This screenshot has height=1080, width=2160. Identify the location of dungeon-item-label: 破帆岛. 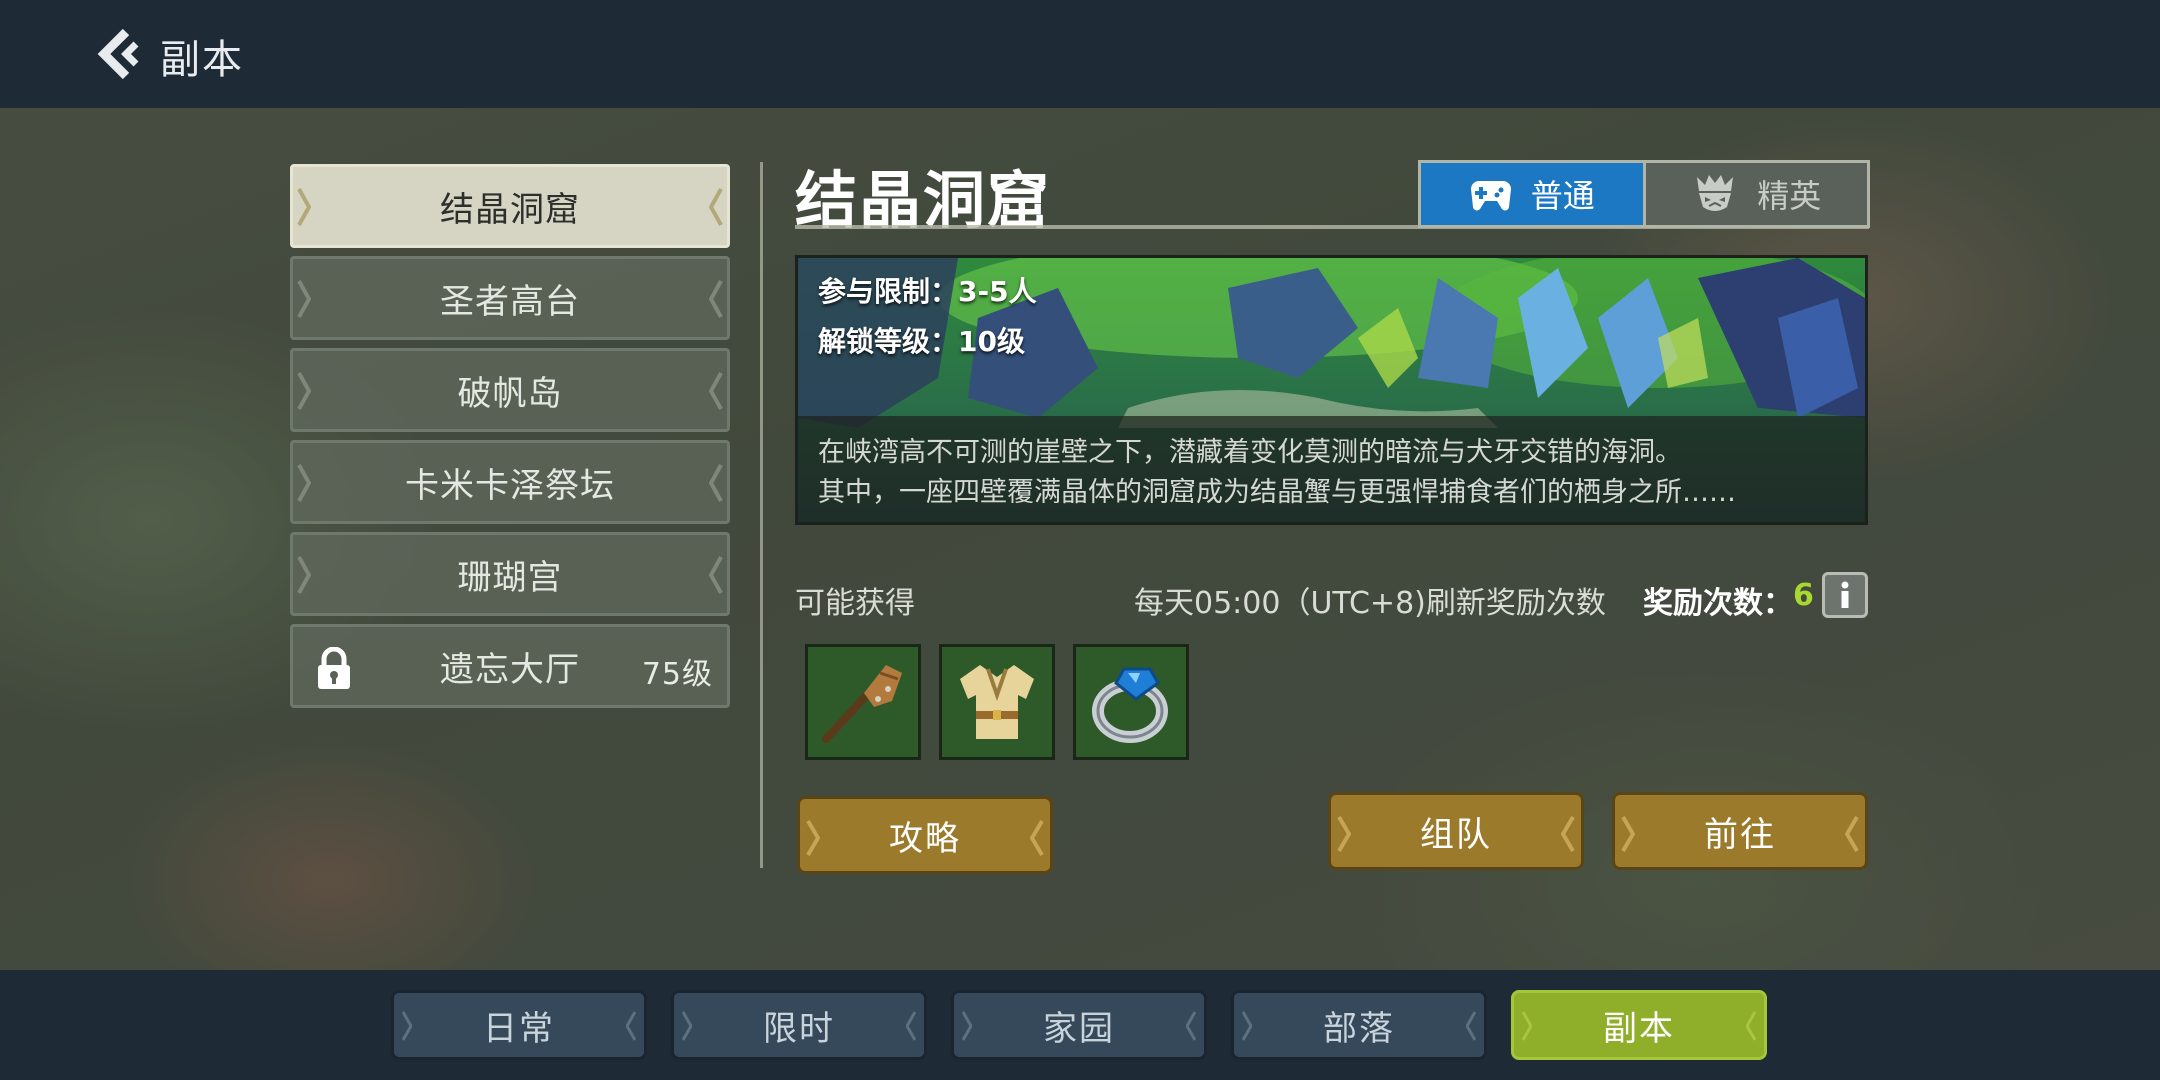
(510, 393).